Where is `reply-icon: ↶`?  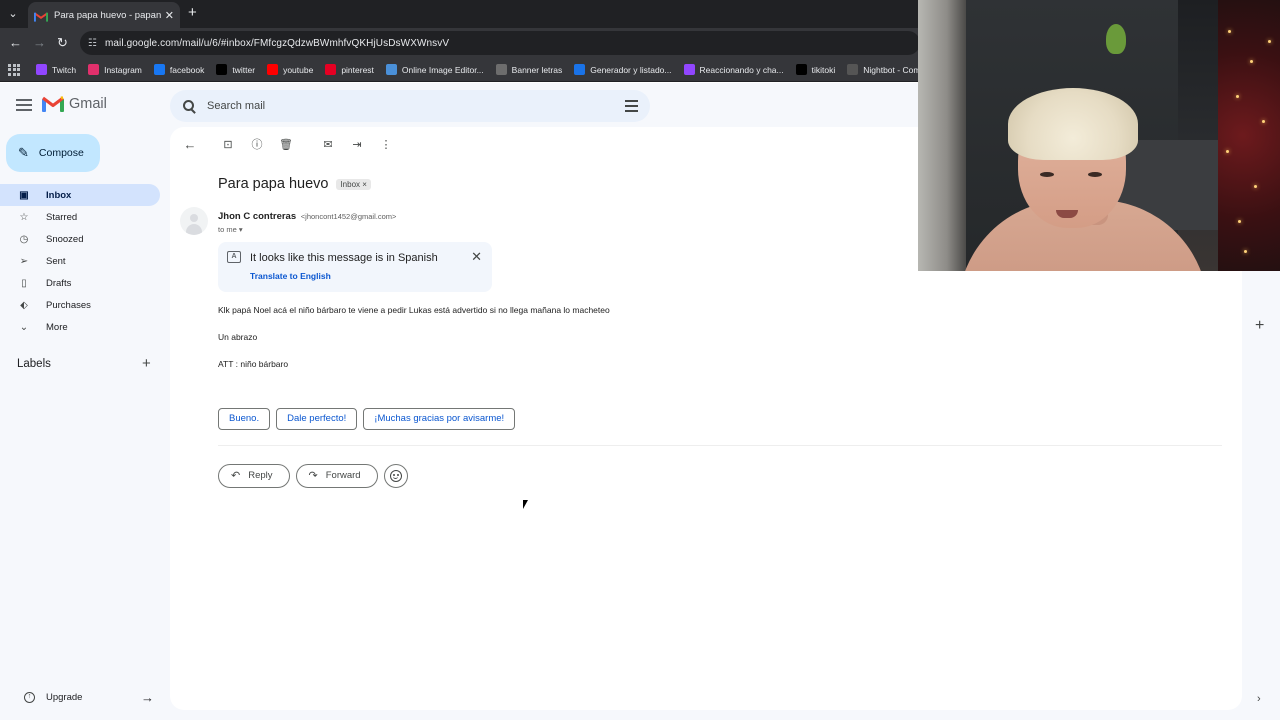
reply-icon: ↶ is located at coordinates (236, 476).